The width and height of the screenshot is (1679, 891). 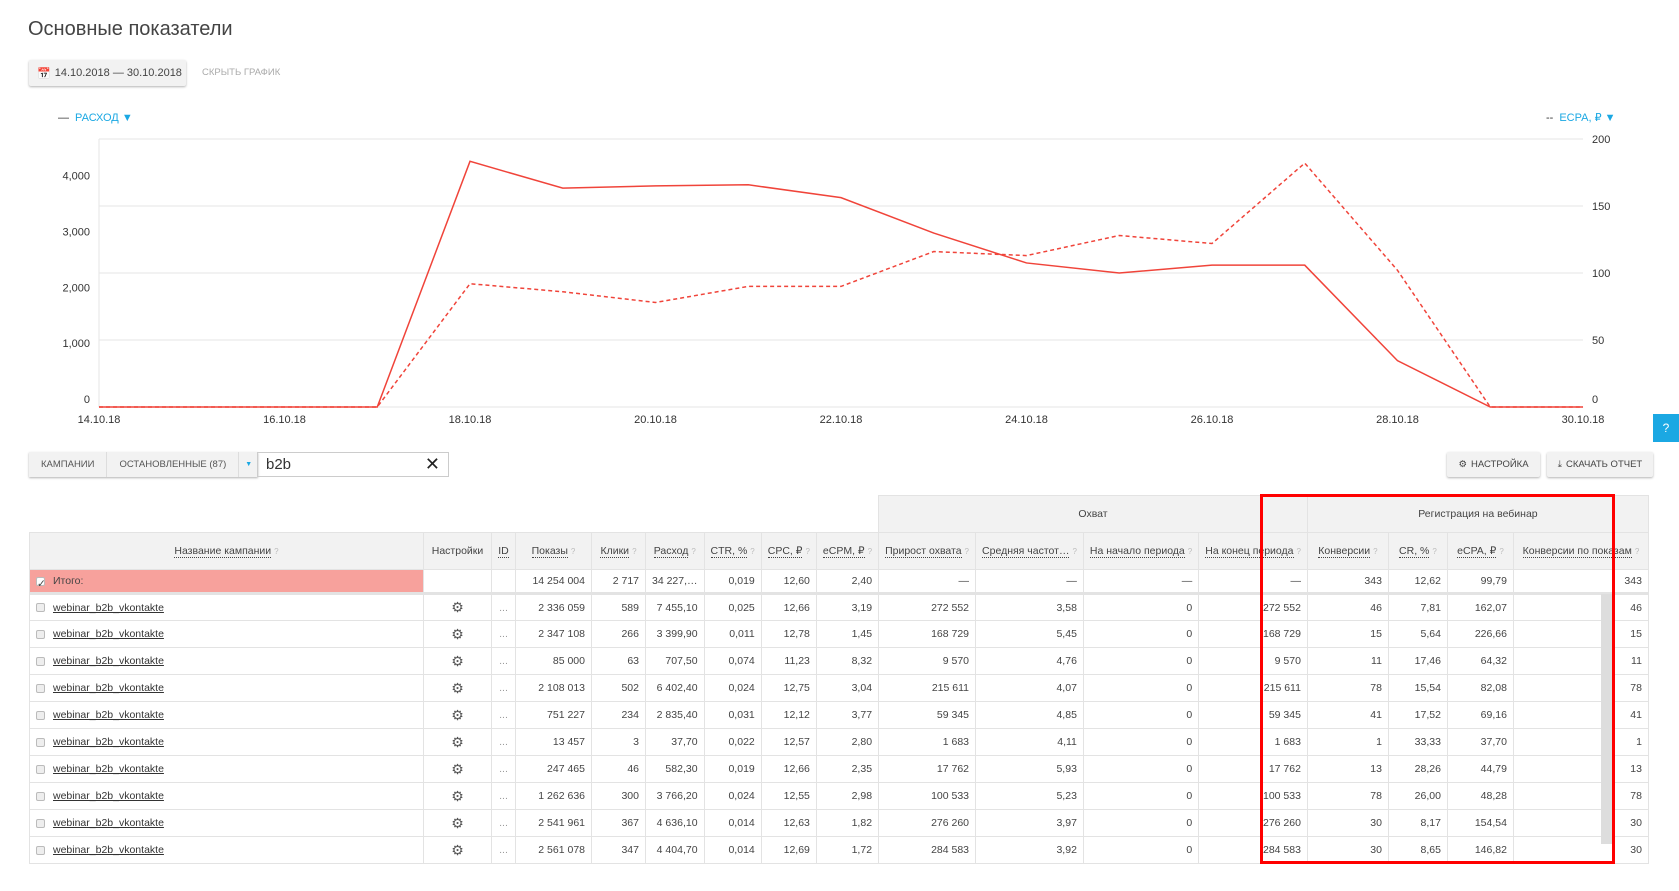 What do you see at coordinates (76, 288) in the screenshot?
I see `left-tick-label: 2,000` at bounding box center [76, 288].